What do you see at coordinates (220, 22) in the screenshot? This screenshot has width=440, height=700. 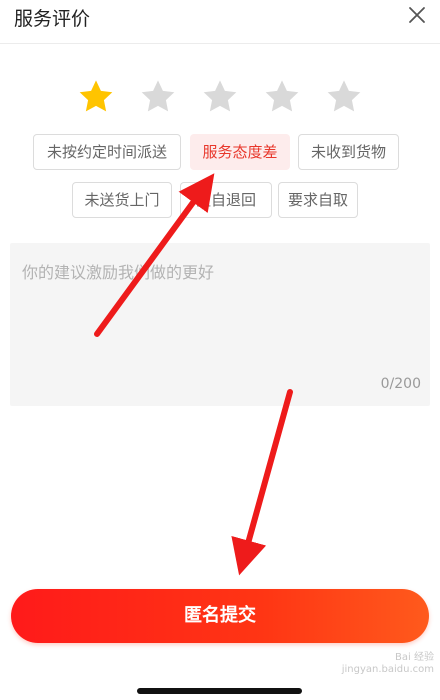 I see `dialog-header: 服务评价` at bounding box center [220, 22].